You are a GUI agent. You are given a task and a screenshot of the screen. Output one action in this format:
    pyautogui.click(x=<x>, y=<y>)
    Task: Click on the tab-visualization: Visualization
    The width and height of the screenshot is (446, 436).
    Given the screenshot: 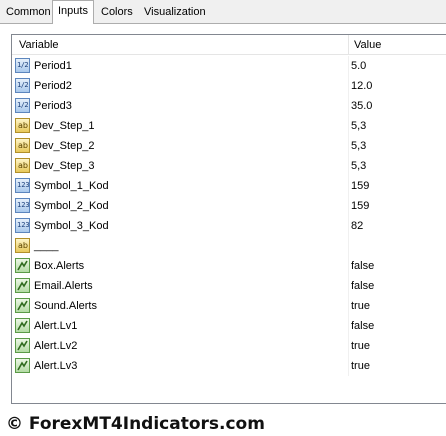 What is the action you would take?
    pyautogui.click(x=175, y=13)
    